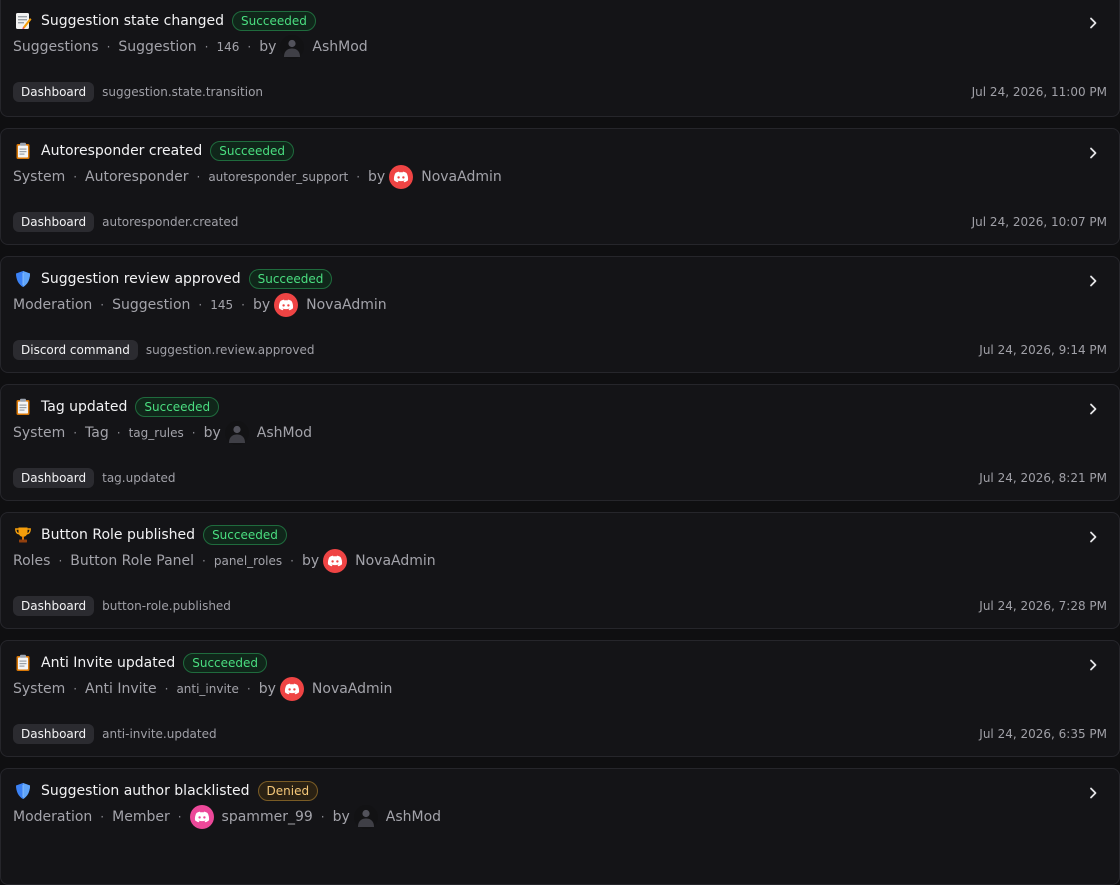  What do you see at coordinates (141, 817) in the screenshot?
I see `entry-entity: Member` at bounding box center [141, 817].